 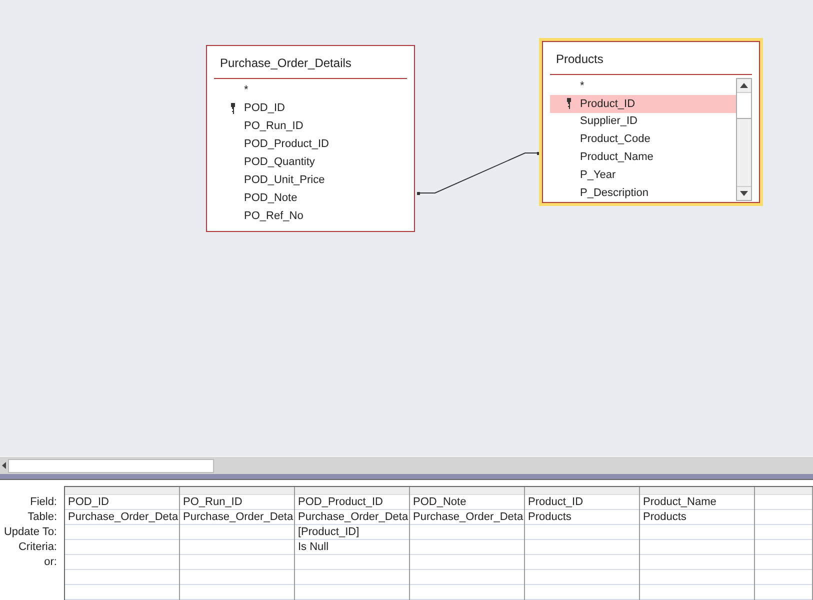 What do you see at coordinates (37, 548) in the screenshot?
I see `row-label: Criteria:` at bounding box center [37, 548].